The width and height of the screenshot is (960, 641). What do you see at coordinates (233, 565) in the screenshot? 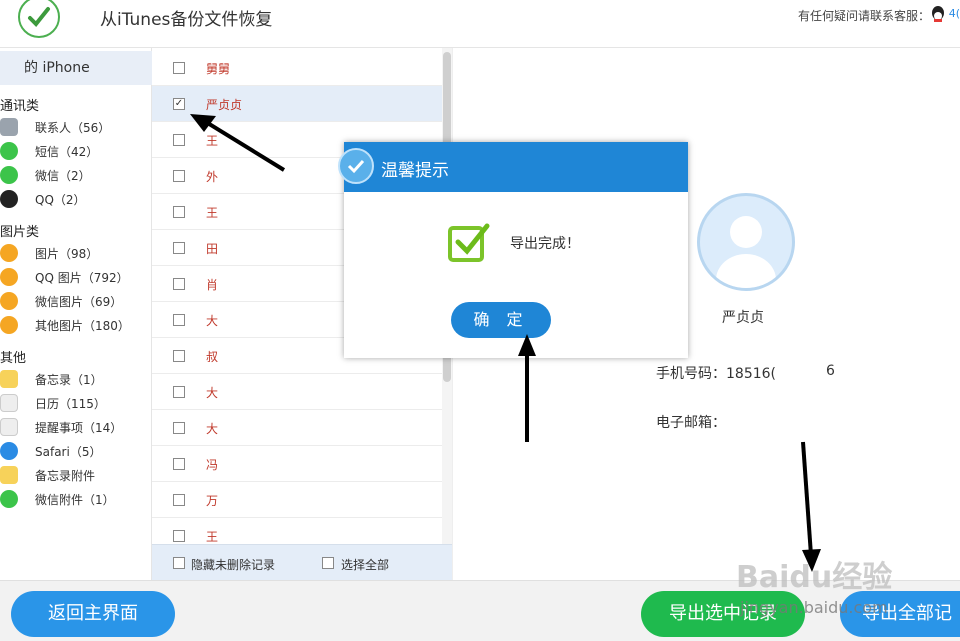
I see `hide-undeleted-label: 隐藏未删除记录` at bounding box center [233, 565].